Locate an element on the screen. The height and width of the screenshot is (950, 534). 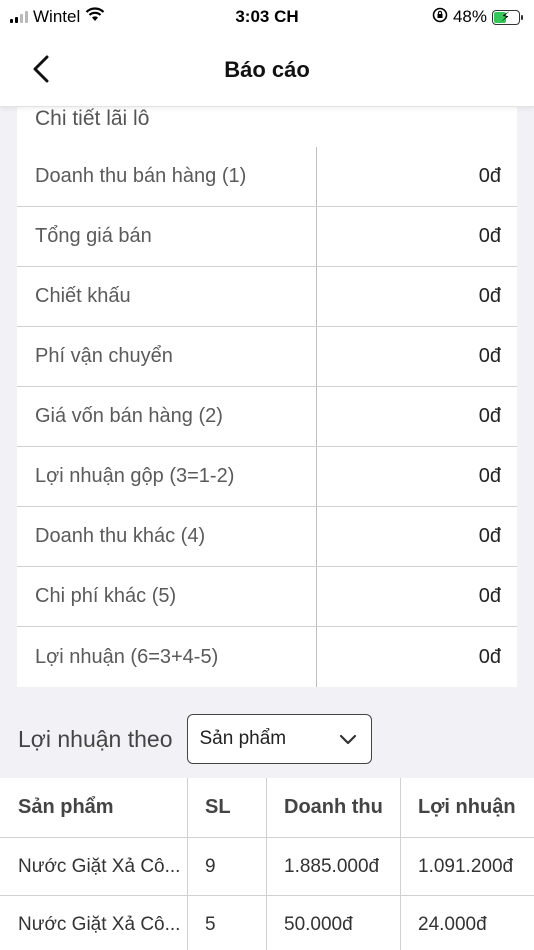
detail-row-label: Lợi nhuận gộp (3=1-2) is located at coordinates (167, 476).